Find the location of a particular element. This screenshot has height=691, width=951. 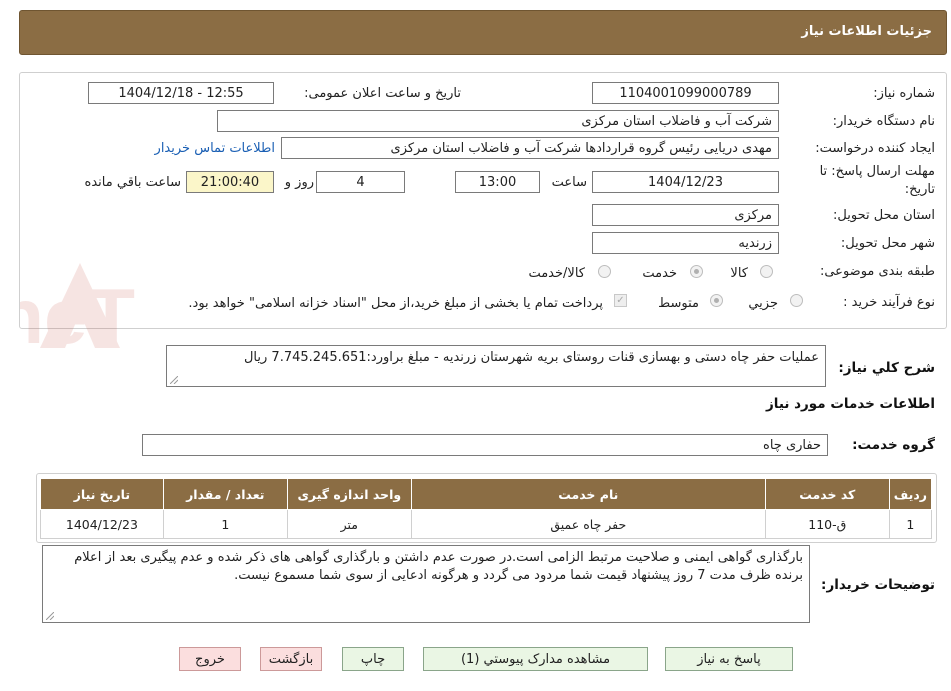

view-attachments-button: مشاهده مدارک پيوستي (1) is located at coordinates (535, 659).